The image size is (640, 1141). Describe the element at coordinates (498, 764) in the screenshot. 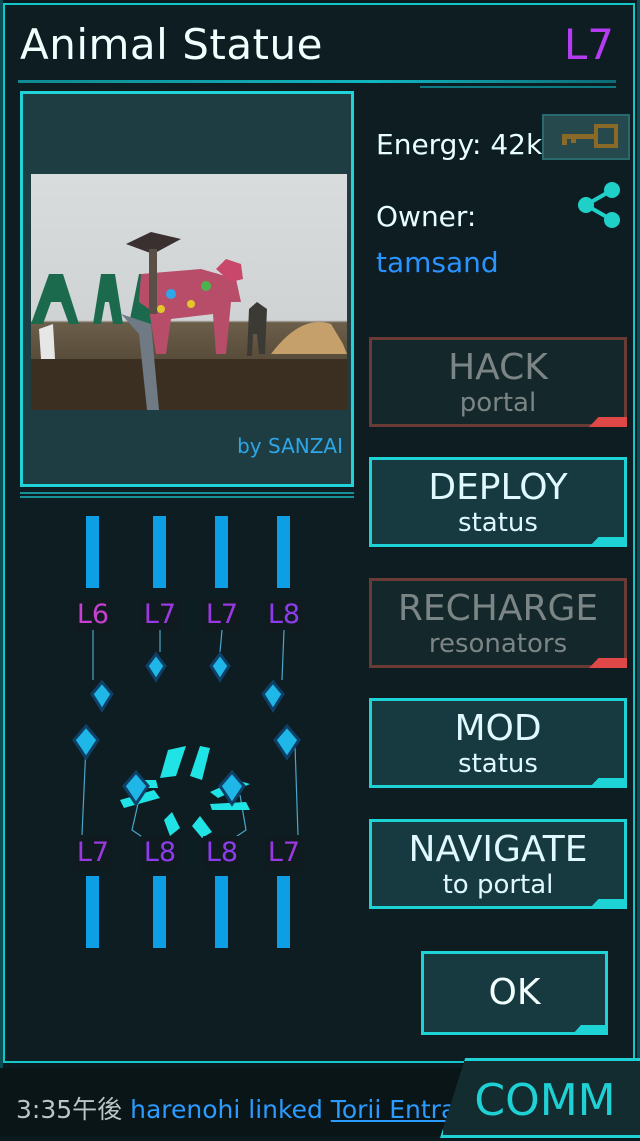

I see `mod-sublabel: status` at that location.